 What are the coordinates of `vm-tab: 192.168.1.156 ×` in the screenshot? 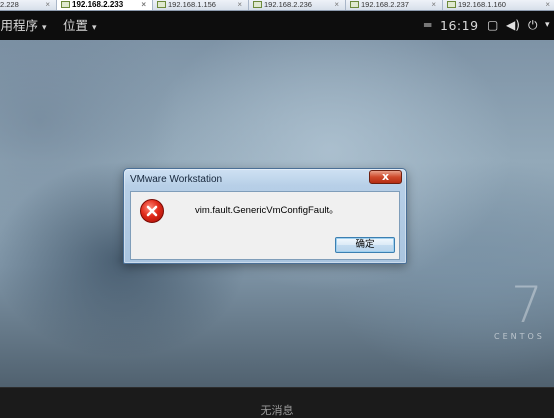 It's located at (201, 5).